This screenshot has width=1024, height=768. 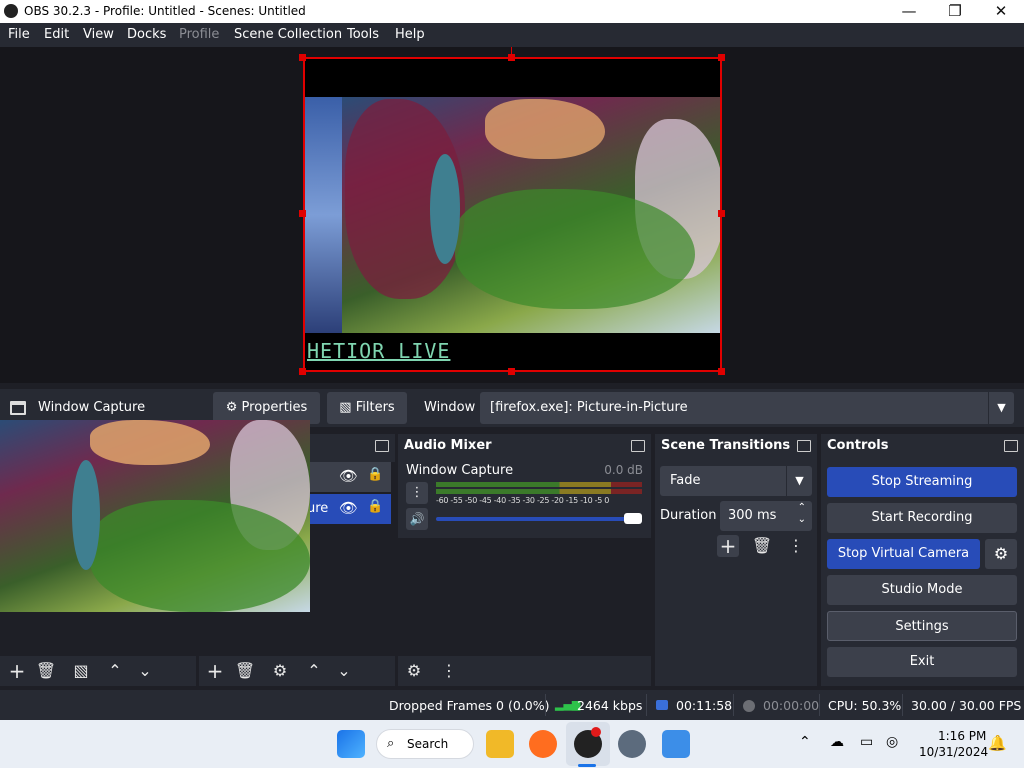 I want to click on minimize-button: —, so click(x=909, y=11).